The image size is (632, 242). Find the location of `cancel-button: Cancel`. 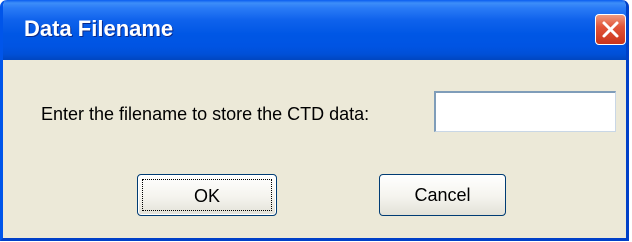

cancel-button: Cancel is located at coordinates (442, 195).